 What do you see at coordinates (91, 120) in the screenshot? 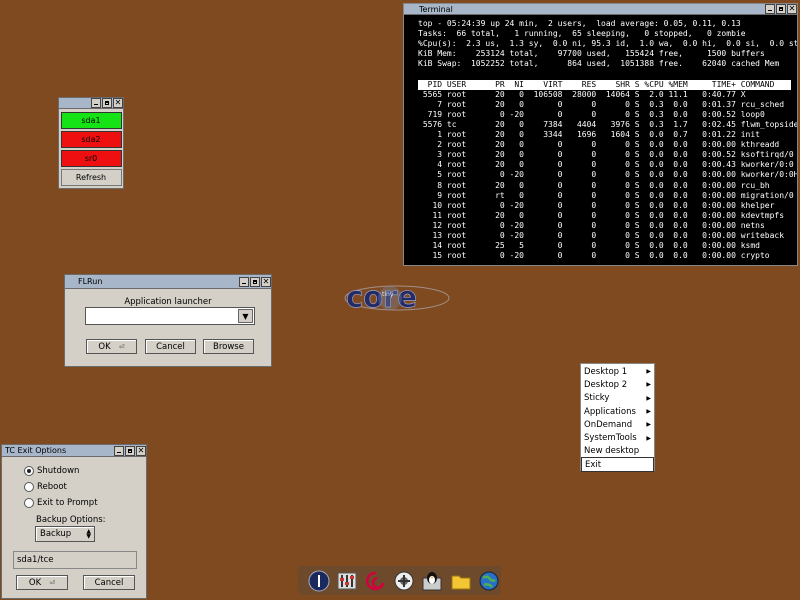
I see `mount-sda1-button: sda1` at bounding box center [91, 120].